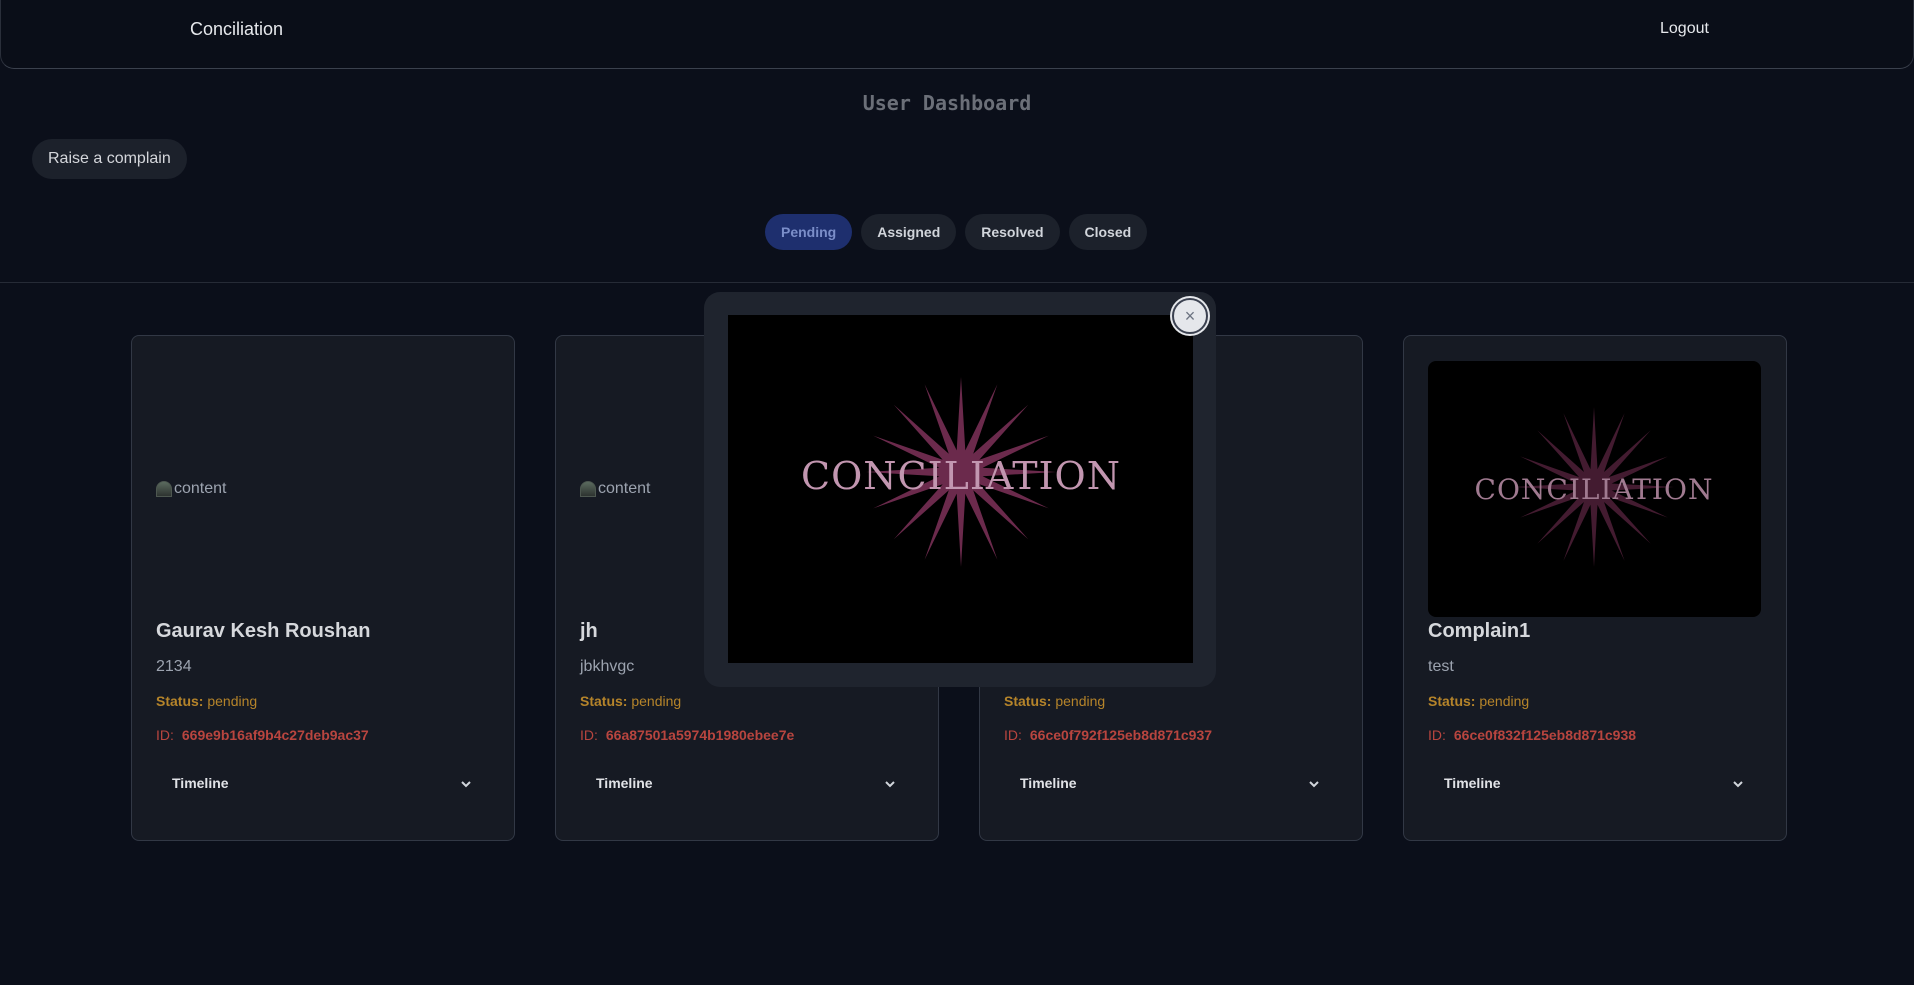  What do you see at coordinates (1479, 631) in the screenshot?
I see `card-title: Complain1` at bounding box center [1479, 631].